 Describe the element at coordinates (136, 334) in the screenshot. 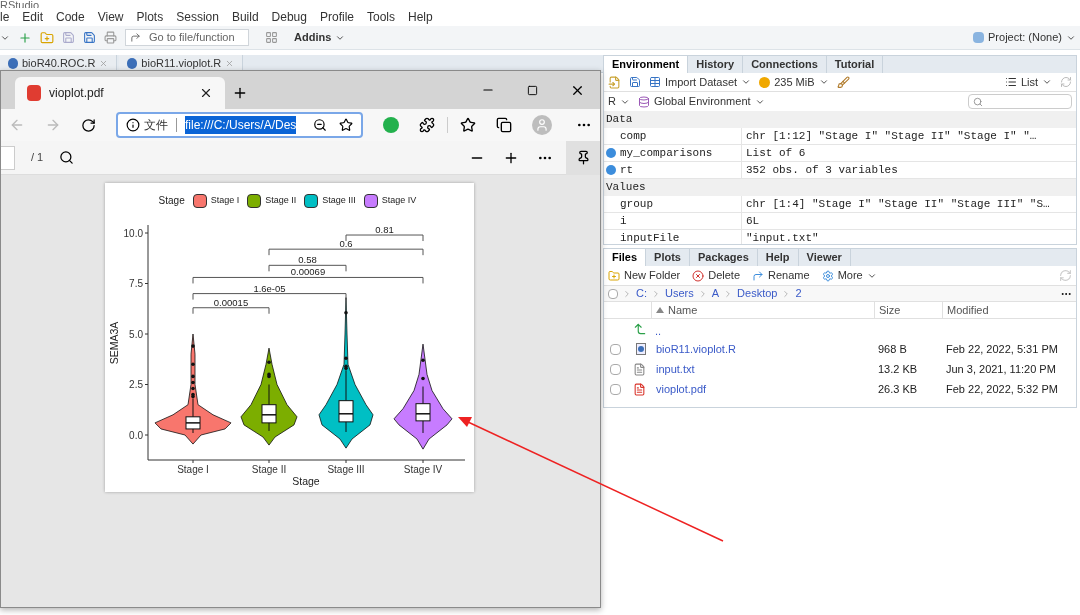

I see `y-tick-label: 5.0` at that location.